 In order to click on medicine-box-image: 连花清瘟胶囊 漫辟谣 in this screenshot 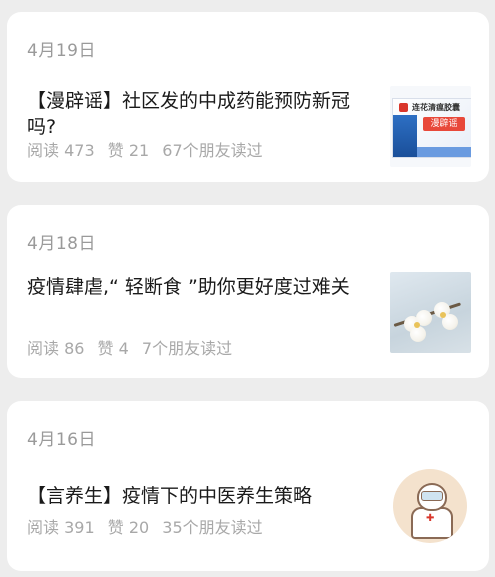, I will do `click(431, 128)`.